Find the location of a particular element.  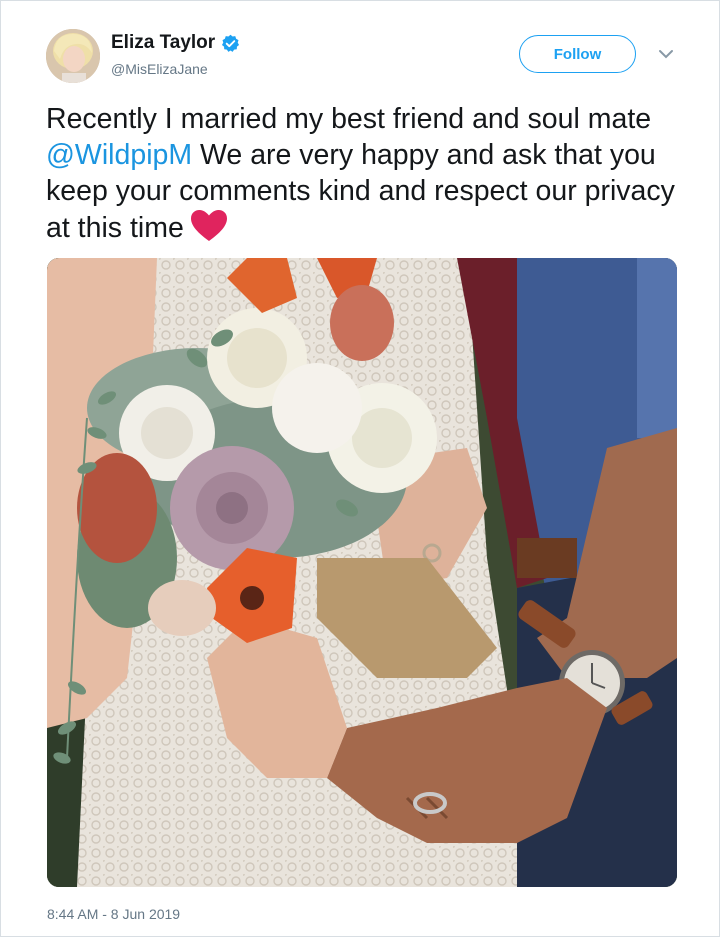

author-name-row: Eliza Taylor is located at coordinates (175, 43).